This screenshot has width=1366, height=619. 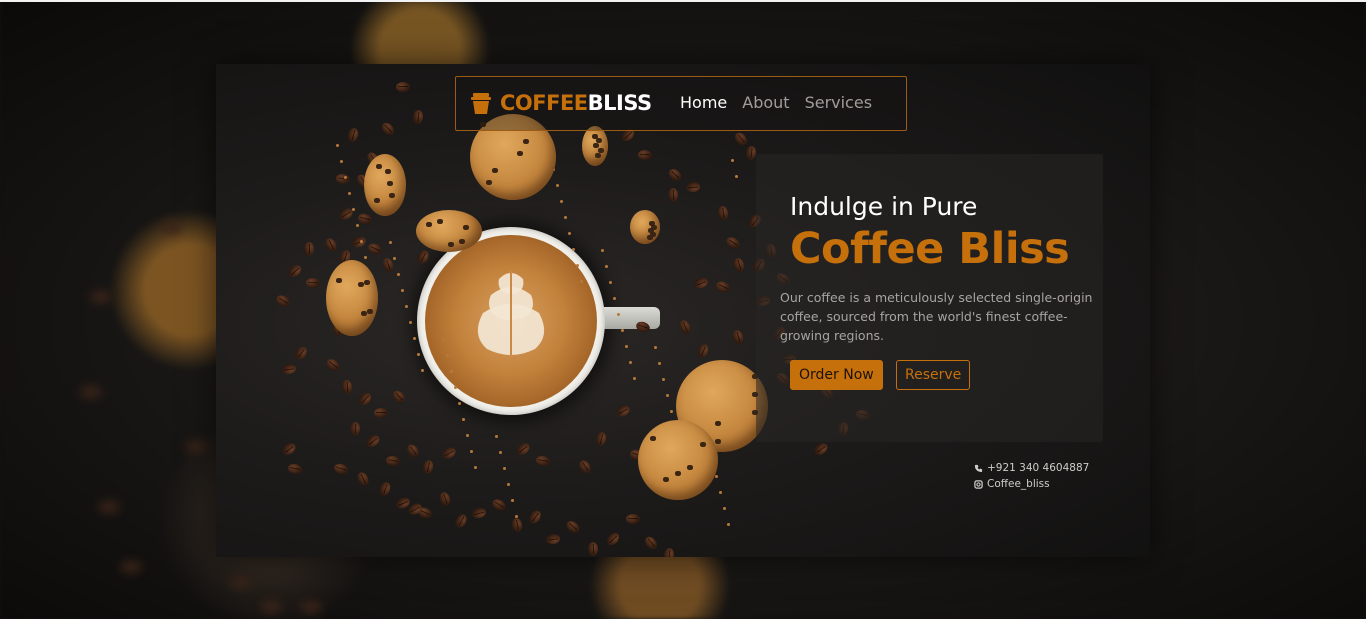 What do you see at coordinates (1031, 484) in the screenshot?
I see `instagram-contact: Coffee_bliss` at bounding box center [1031, 484].